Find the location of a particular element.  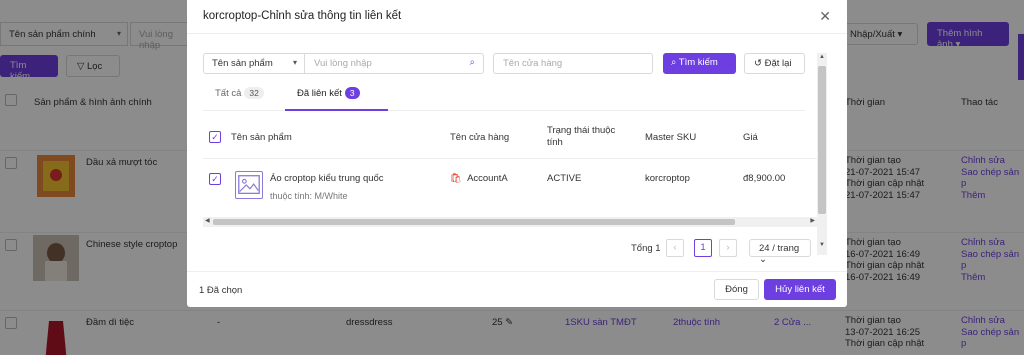

pagination: Tổng 1 ‹ 1 › 24 / trang ⌄ is located at coordinates (502, 252).